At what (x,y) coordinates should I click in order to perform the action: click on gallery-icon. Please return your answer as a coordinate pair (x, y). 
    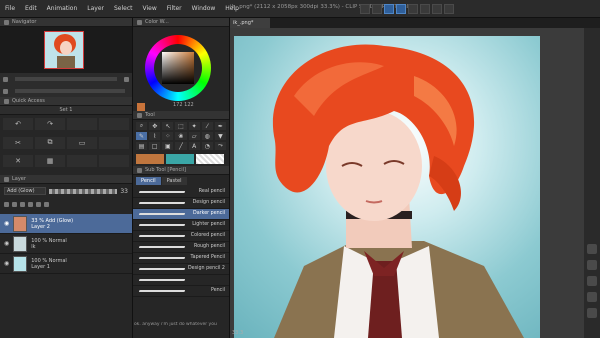
    Looking at the image, I should click on (592, 297).